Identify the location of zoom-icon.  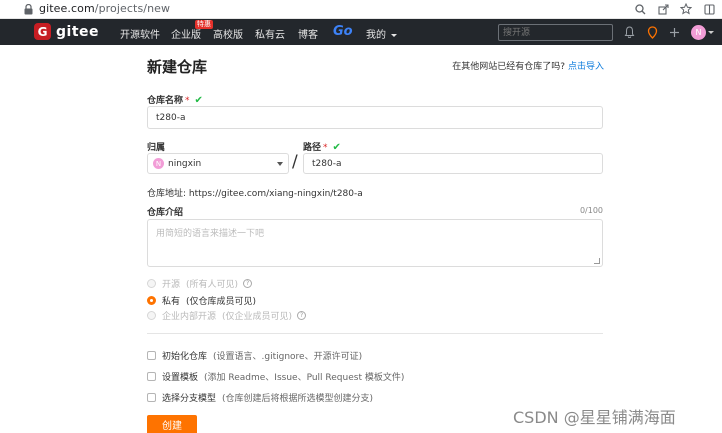
(640, 9).